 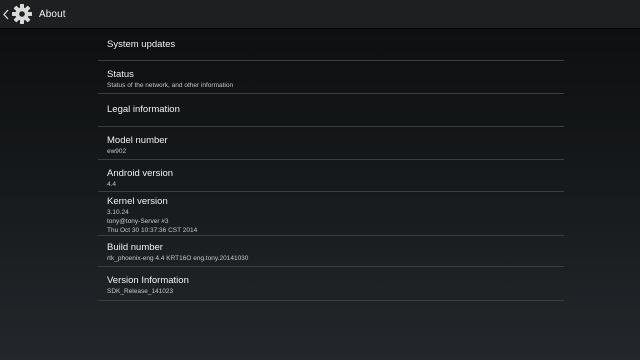 I want to click on item-title: Build number, so click(x=135, y=247).